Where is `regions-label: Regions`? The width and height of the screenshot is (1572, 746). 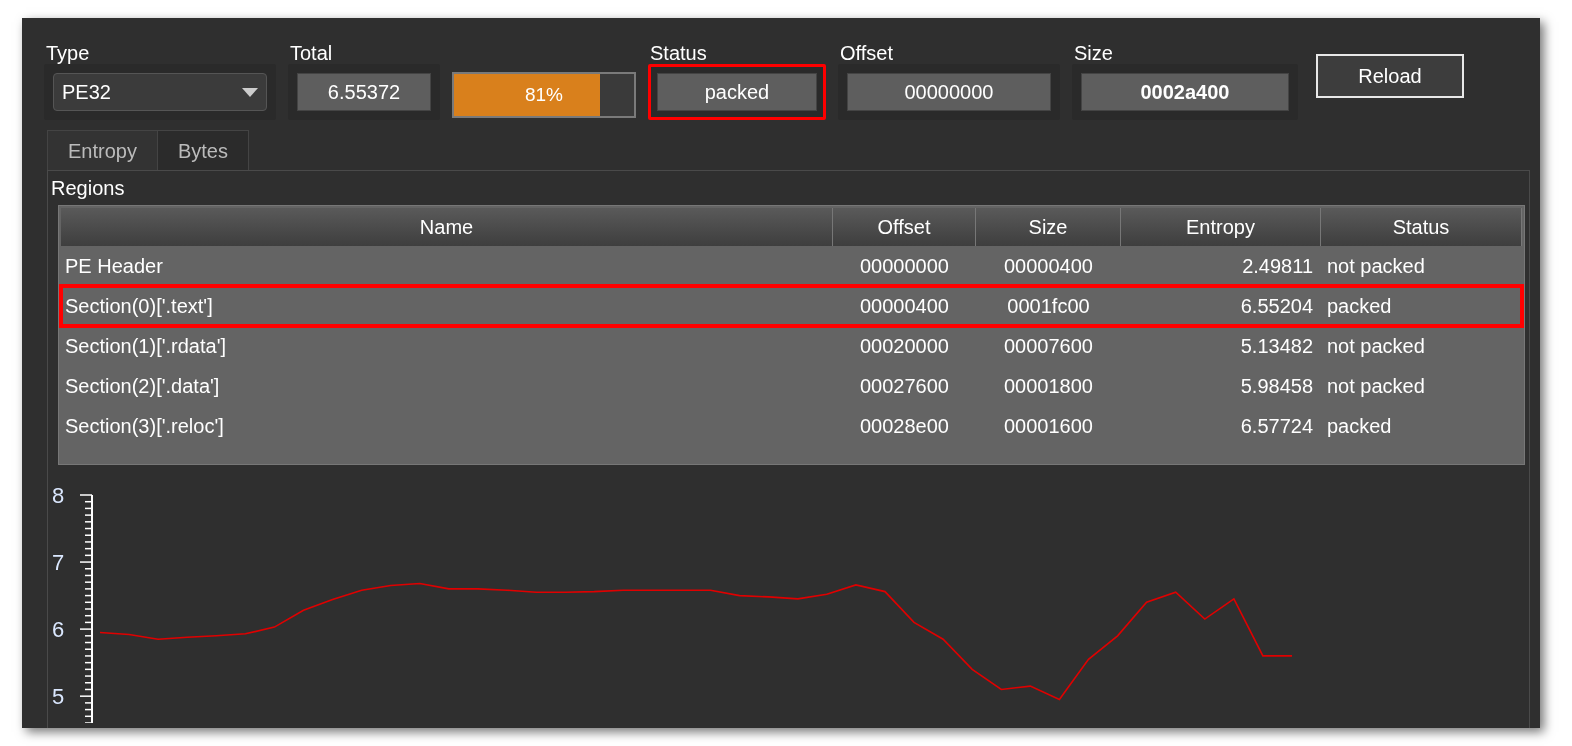 regions-label: Regions is located at coordinates (88, 188).